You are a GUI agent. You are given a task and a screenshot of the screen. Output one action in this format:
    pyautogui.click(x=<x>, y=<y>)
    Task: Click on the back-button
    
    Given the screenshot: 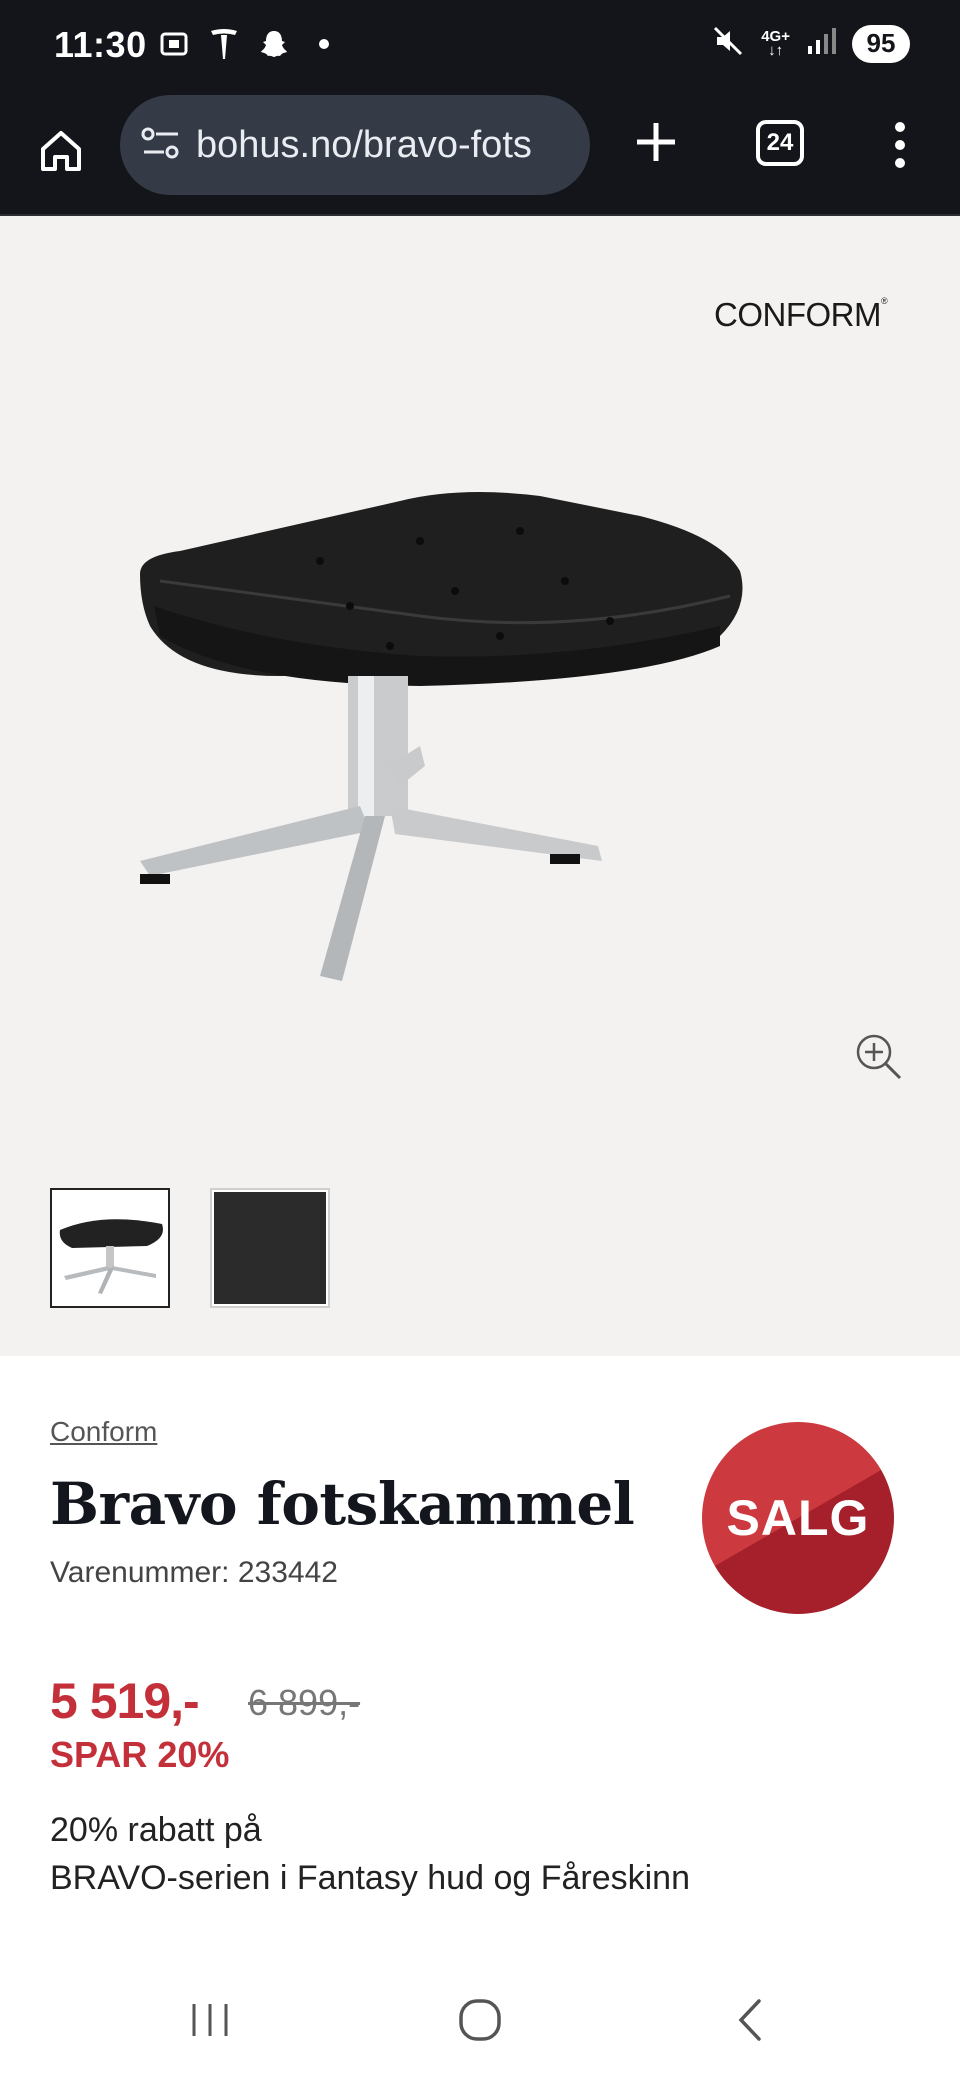 What is the action you would take?
    pyautogui.click(x=750, y=2020)
    